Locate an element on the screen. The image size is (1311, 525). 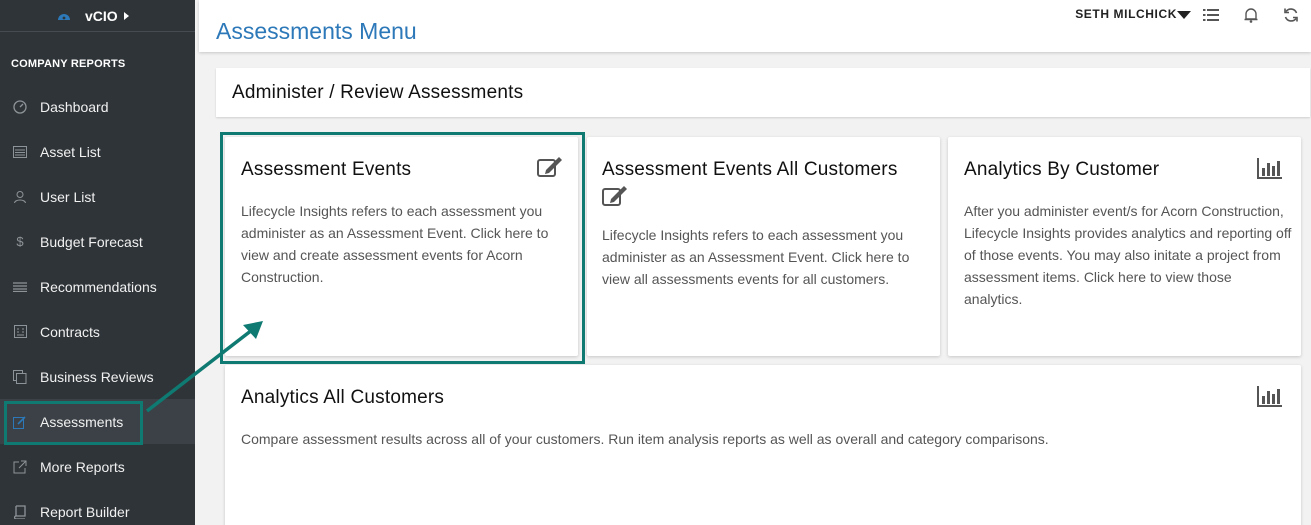
sidebar-item-label: User List is located at coordinates (68, 196).